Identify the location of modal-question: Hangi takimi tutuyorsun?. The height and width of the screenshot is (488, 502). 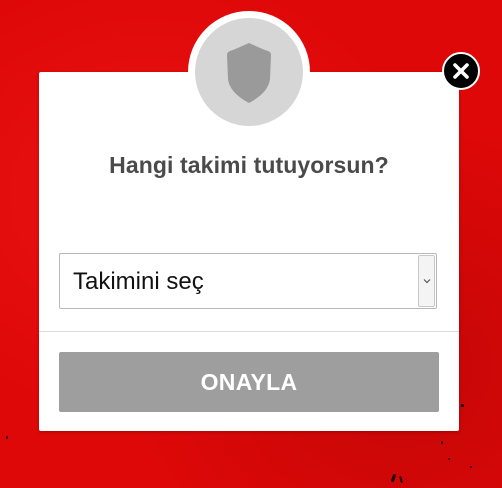
(249, 165).